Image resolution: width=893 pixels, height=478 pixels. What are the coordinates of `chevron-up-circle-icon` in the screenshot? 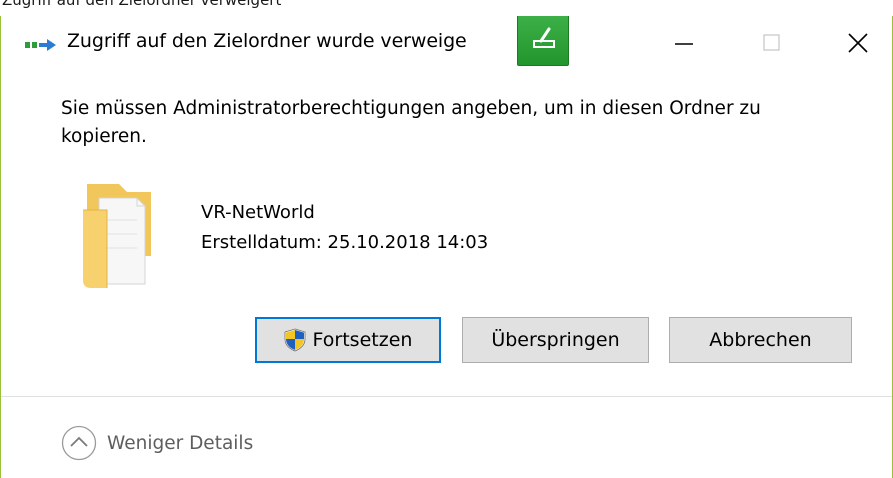 It's located at (79, 443).